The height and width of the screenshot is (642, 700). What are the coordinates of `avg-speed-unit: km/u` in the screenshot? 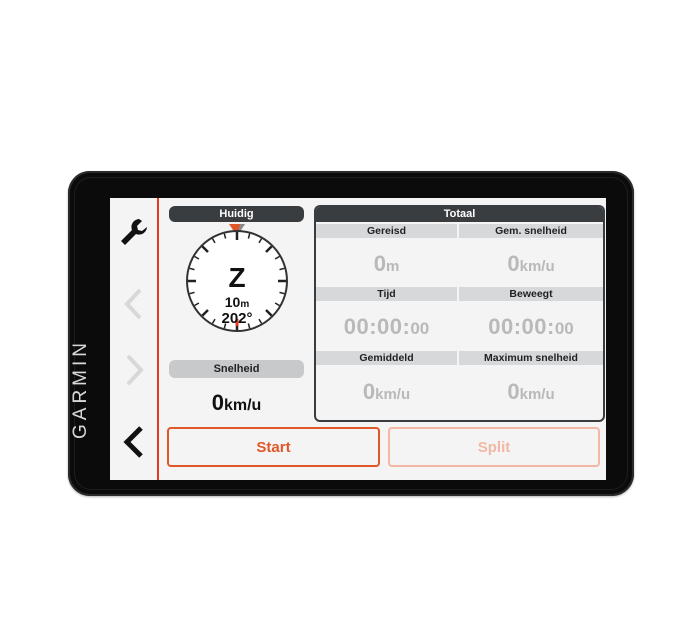 It's located at (537, 266).